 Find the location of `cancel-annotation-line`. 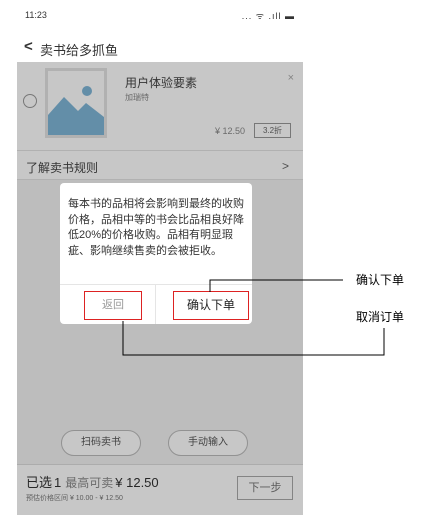

cancel-annotation-line is located at coordinates (253, 338).